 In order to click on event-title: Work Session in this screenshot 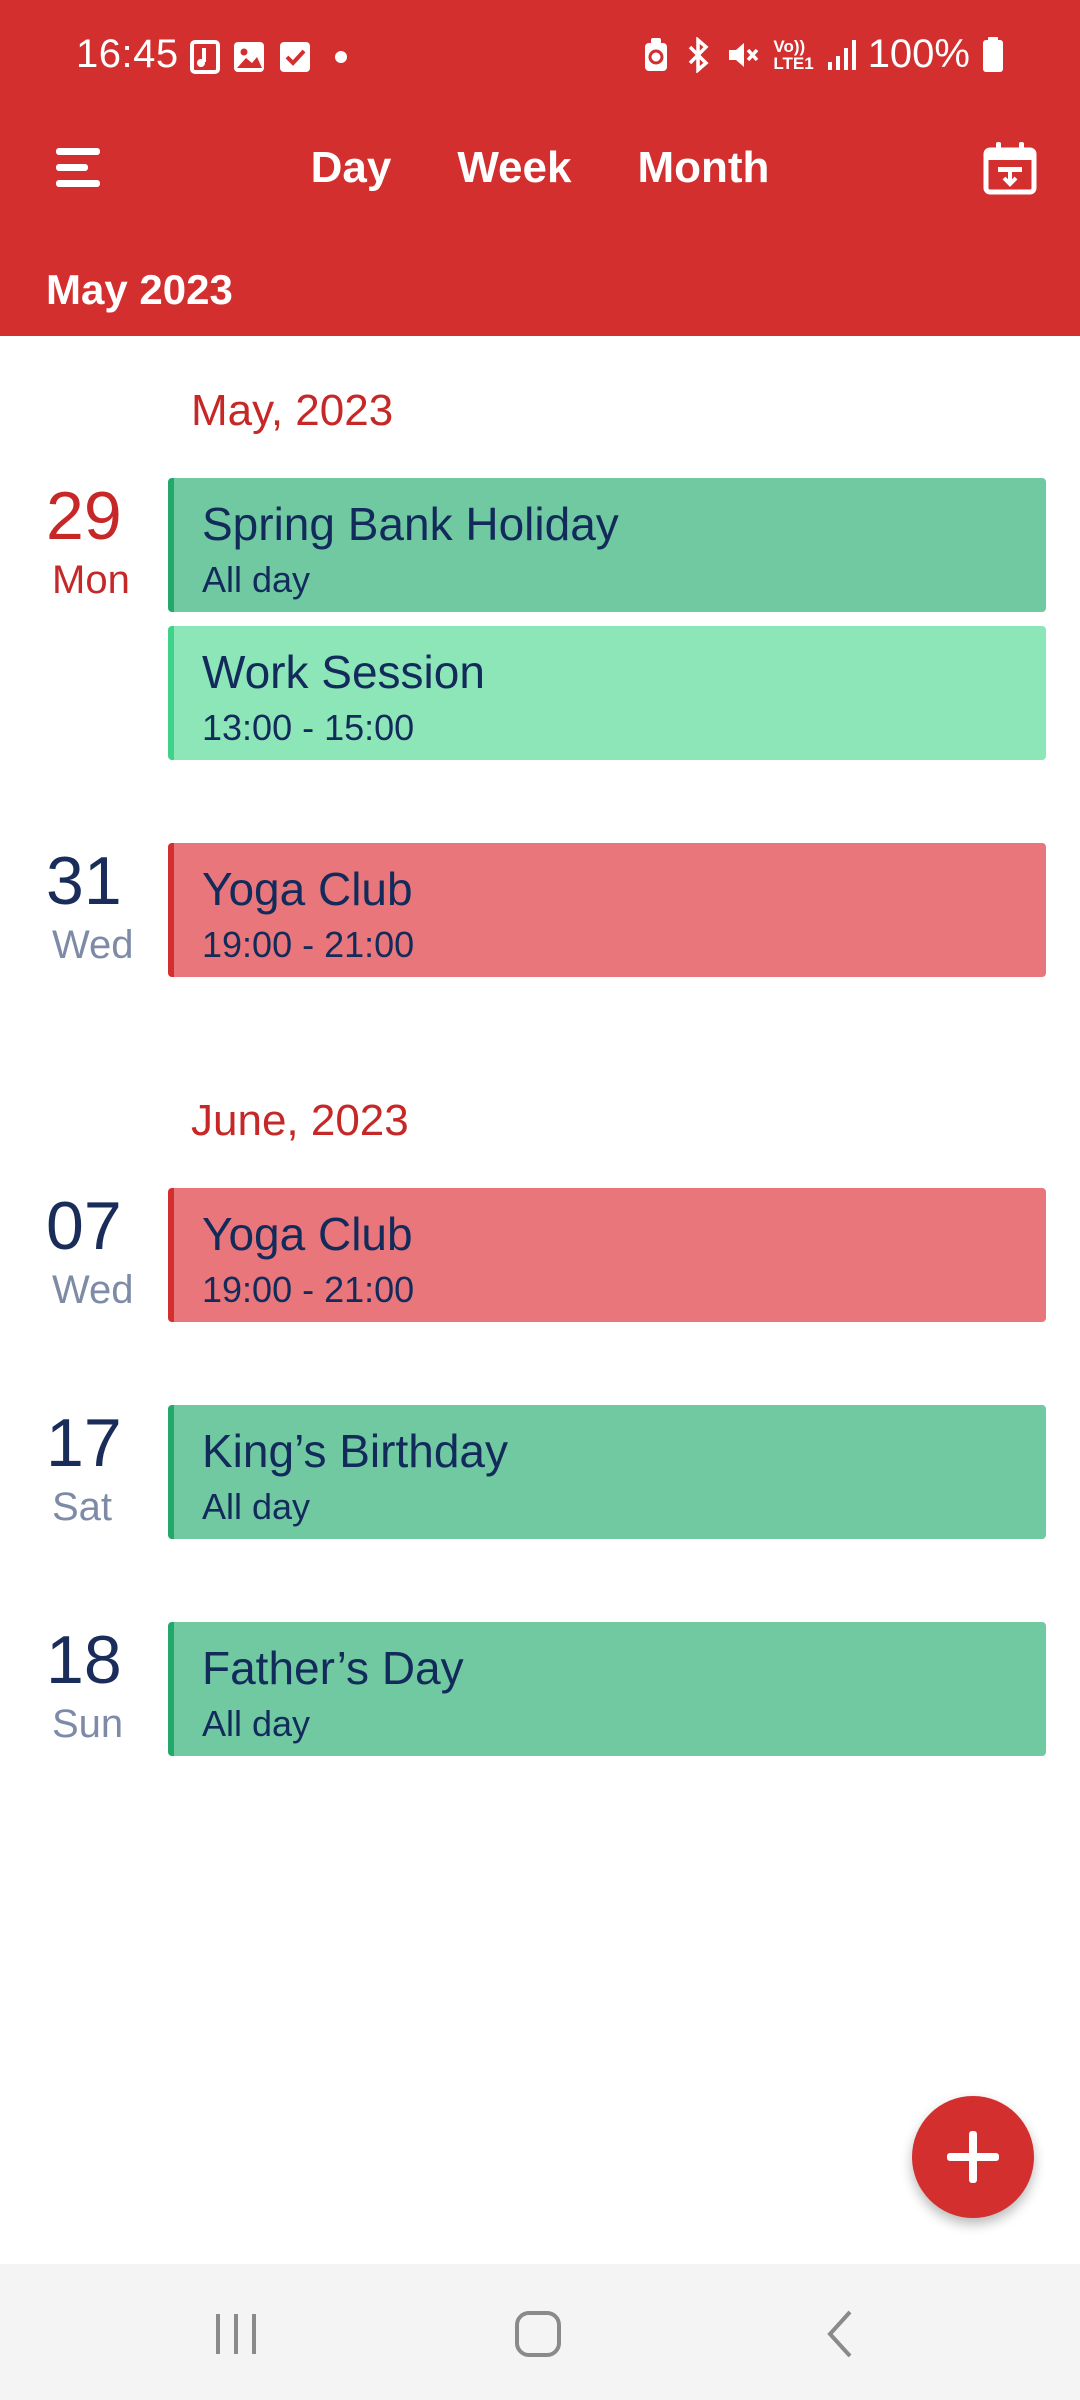, I will do `click(343, 672)`.